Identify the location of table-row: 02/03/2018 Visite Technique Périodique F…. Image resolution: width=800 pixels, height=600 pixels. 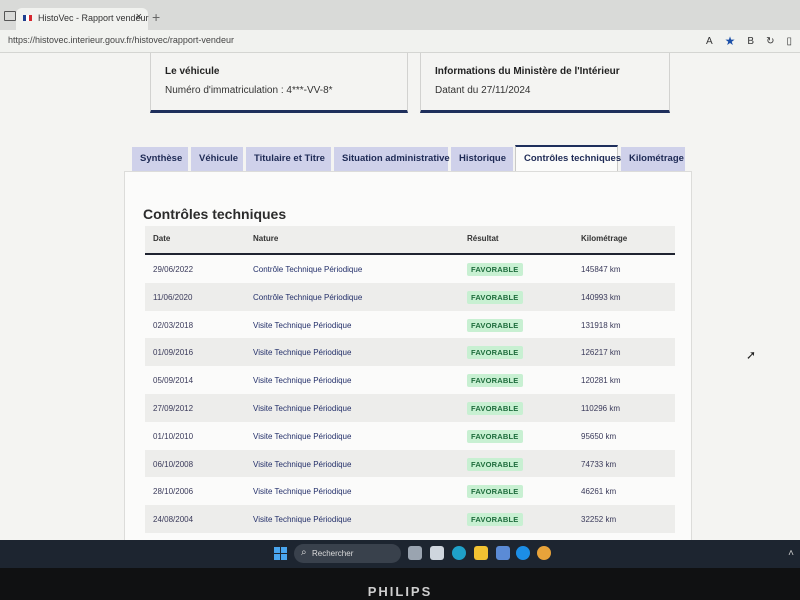
(410, 325).